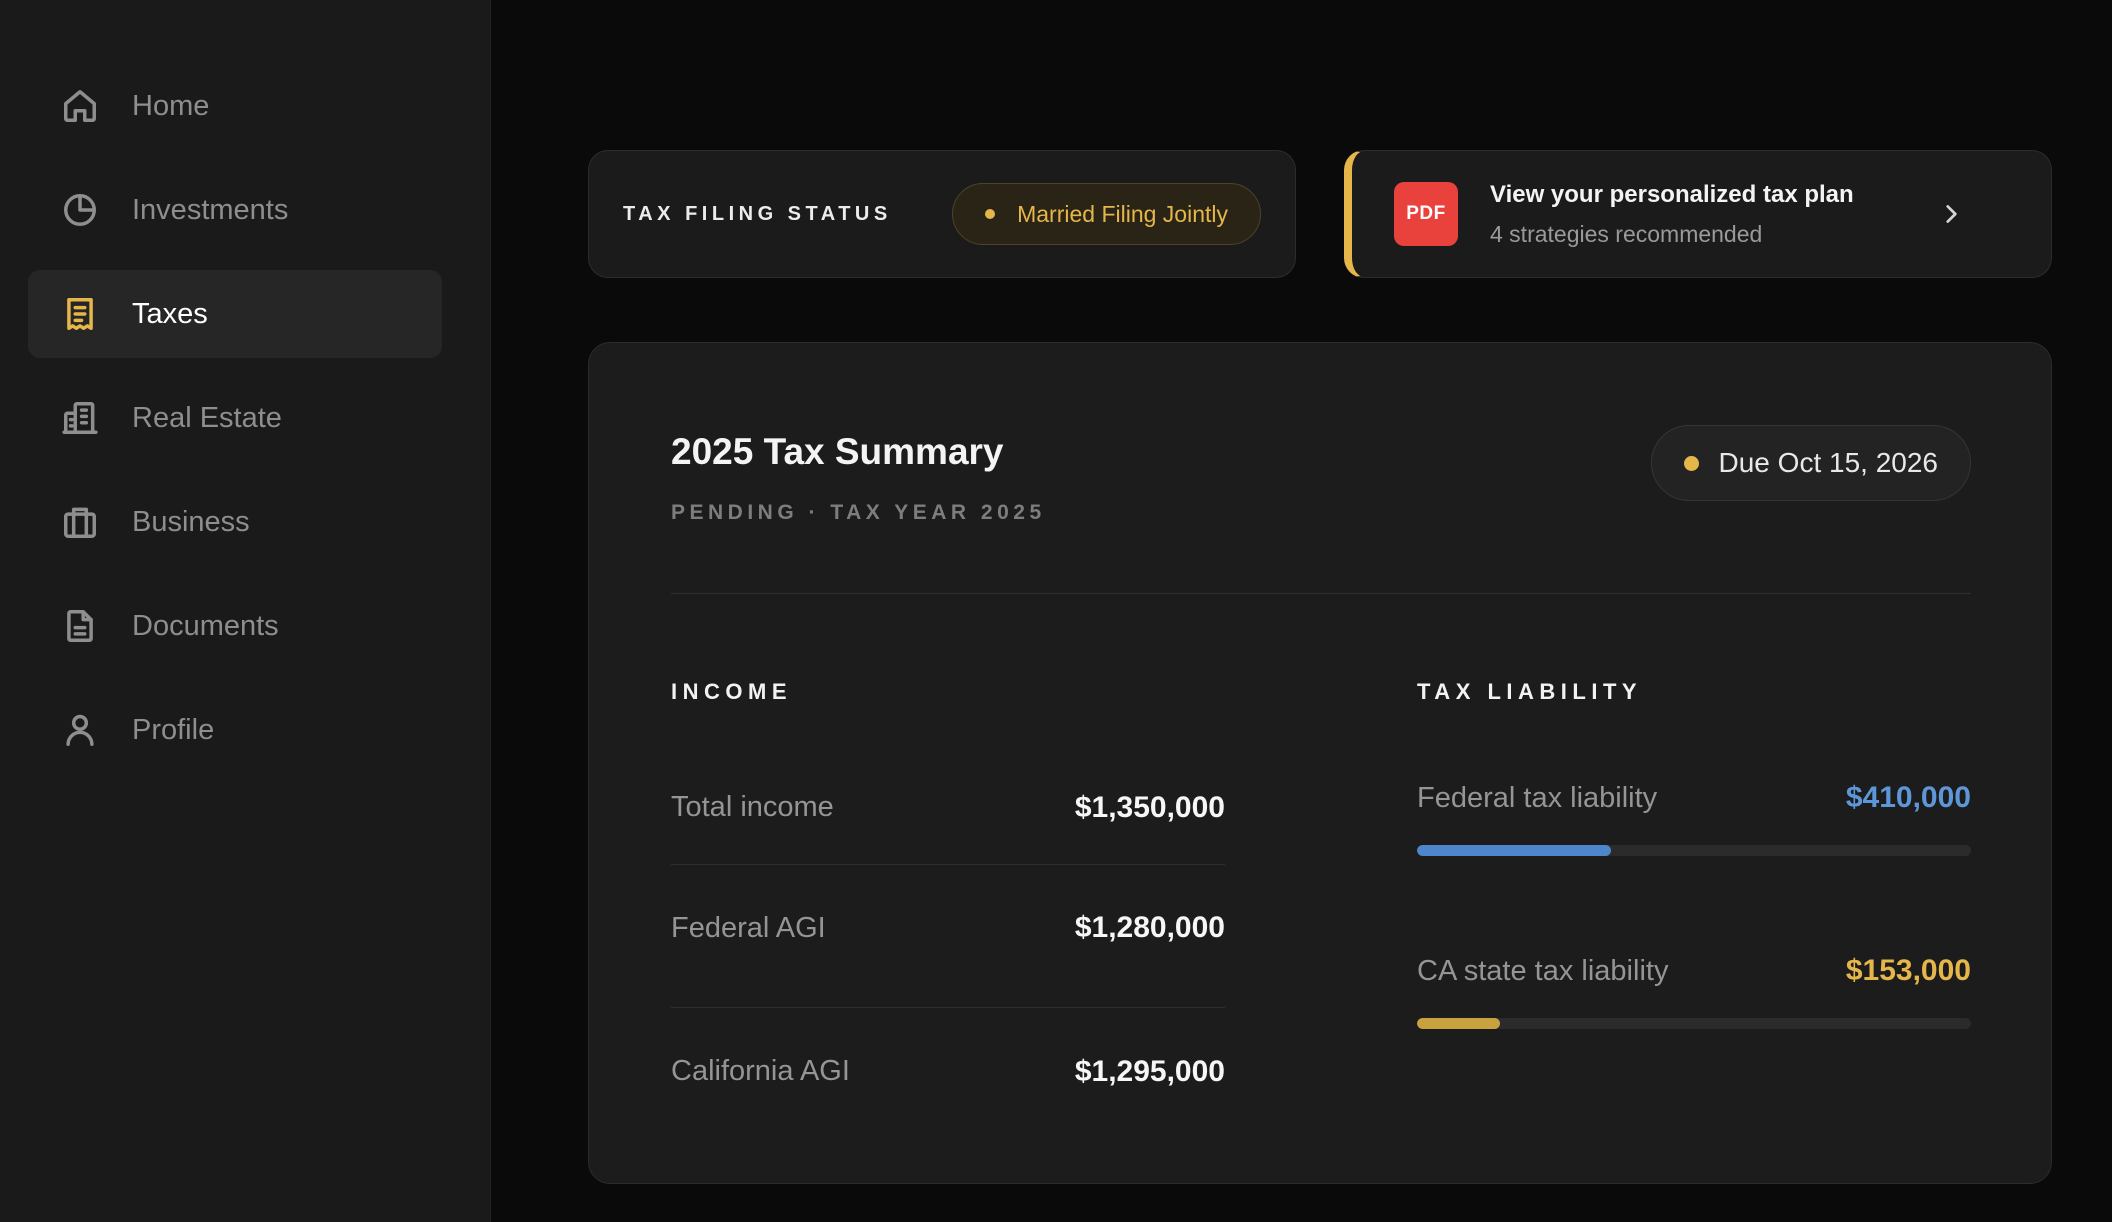  What do you see at coordinates (948, 1079) in the screenshot?
I see `income-row-california-agi: California AGI $1,295,000` at bounding box center [948, 1079].